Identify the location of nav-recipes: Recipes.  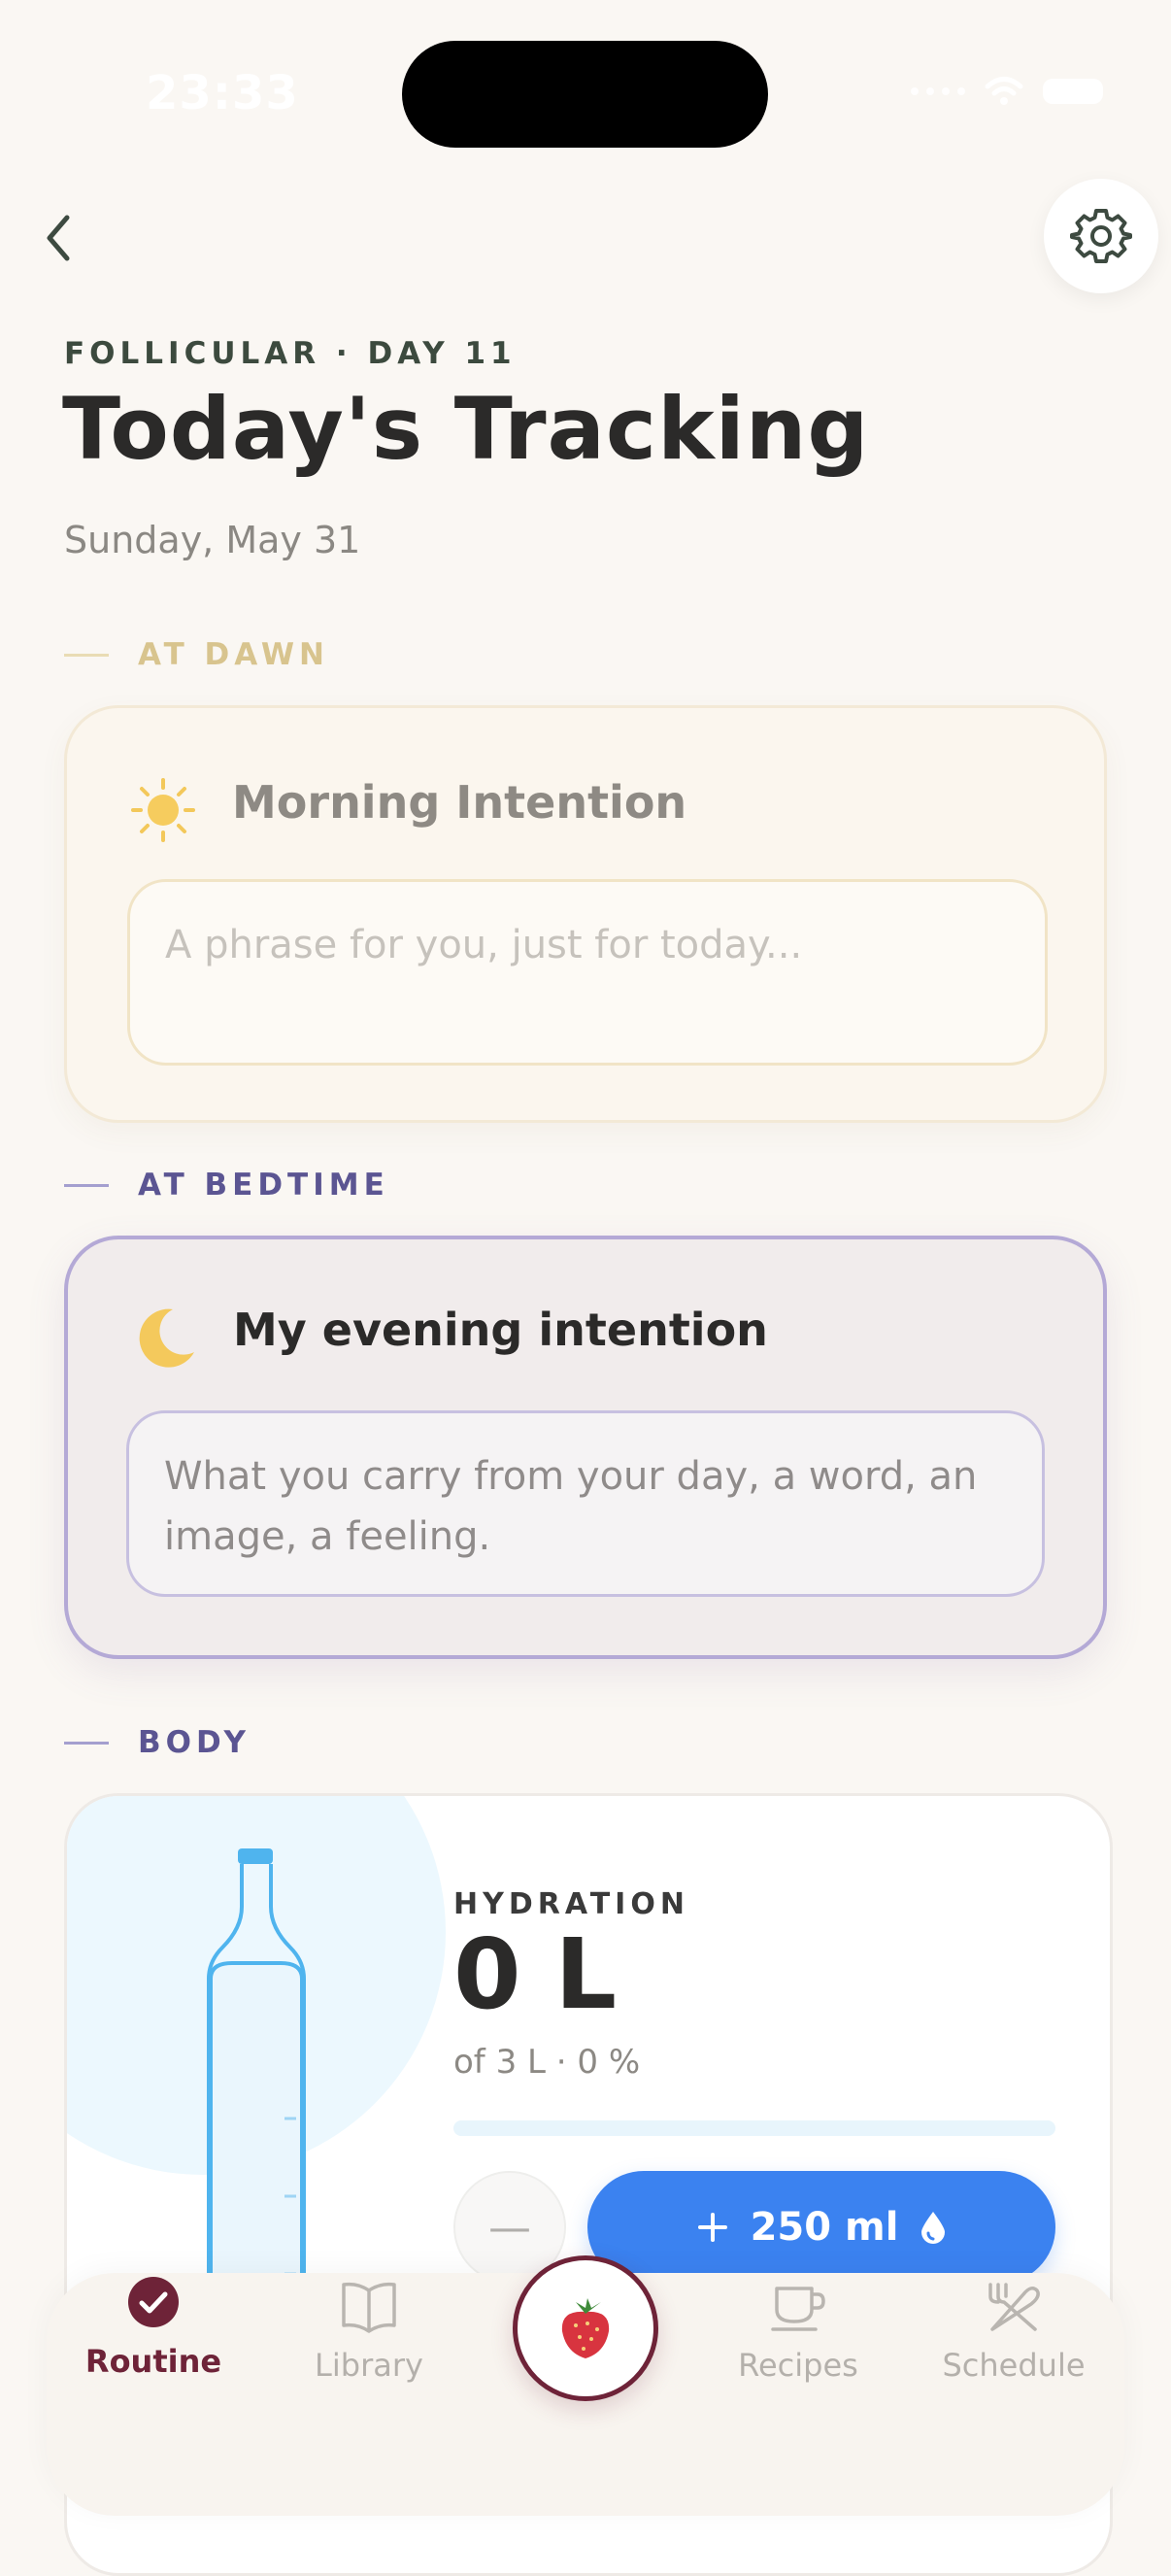
(798, 2332).